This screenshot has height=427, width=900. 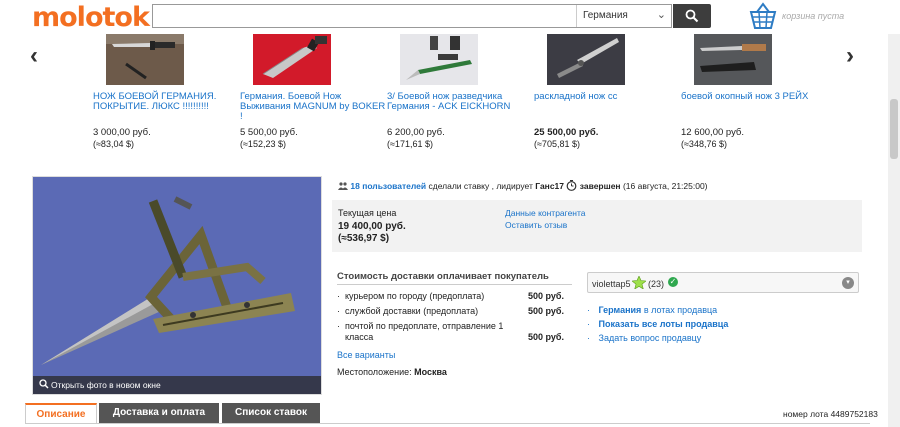 What do you see at coordinates (364, 238) in the screenshot?
I see `current-price-converted: (≈536,97 $)` at bounding box center [364, 238].